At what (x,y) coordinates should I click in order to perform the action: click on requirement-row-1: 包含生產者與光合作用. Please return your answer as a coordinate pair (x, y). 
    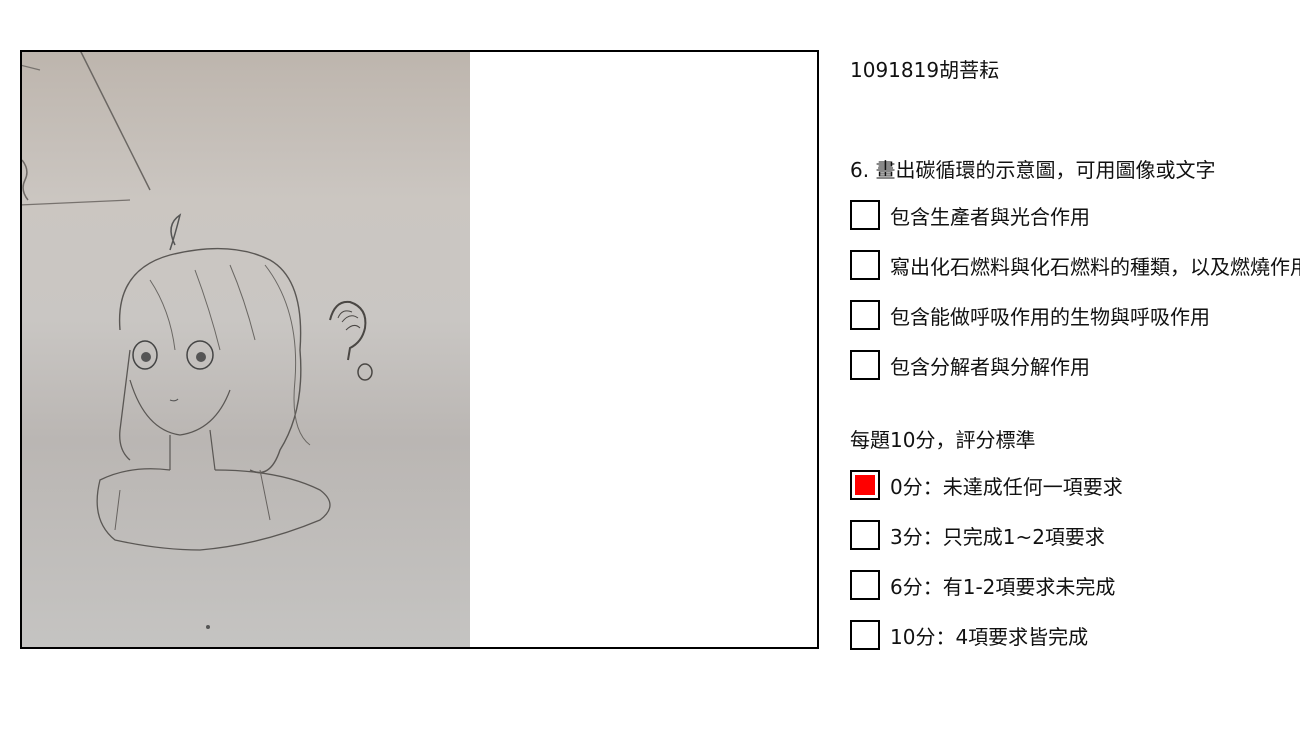
    Looking at the image, I should click on (970, 215).